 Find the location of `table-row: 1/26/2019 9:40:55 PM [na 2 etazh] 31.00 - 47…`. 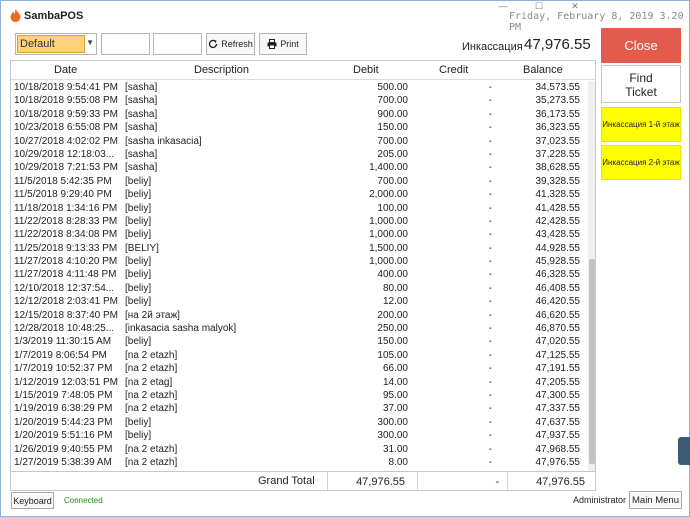

table-row: 1/26/2019 9:40:55 PM [na 2 etazh] 31.00 - 47… is located at coordinates (298, 449).